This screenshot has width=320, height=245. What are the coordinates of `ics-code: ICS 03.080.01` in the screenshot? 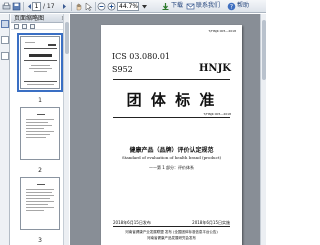 It's located at (141, 56).